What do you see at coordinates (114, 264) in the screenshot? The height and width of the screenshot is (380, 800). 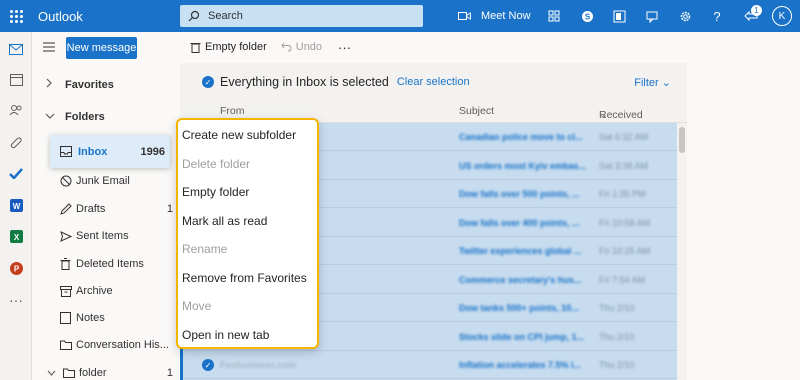 I see `sidebar-item-deleted-items: Deleted Items` at bounding box center [114, 264].